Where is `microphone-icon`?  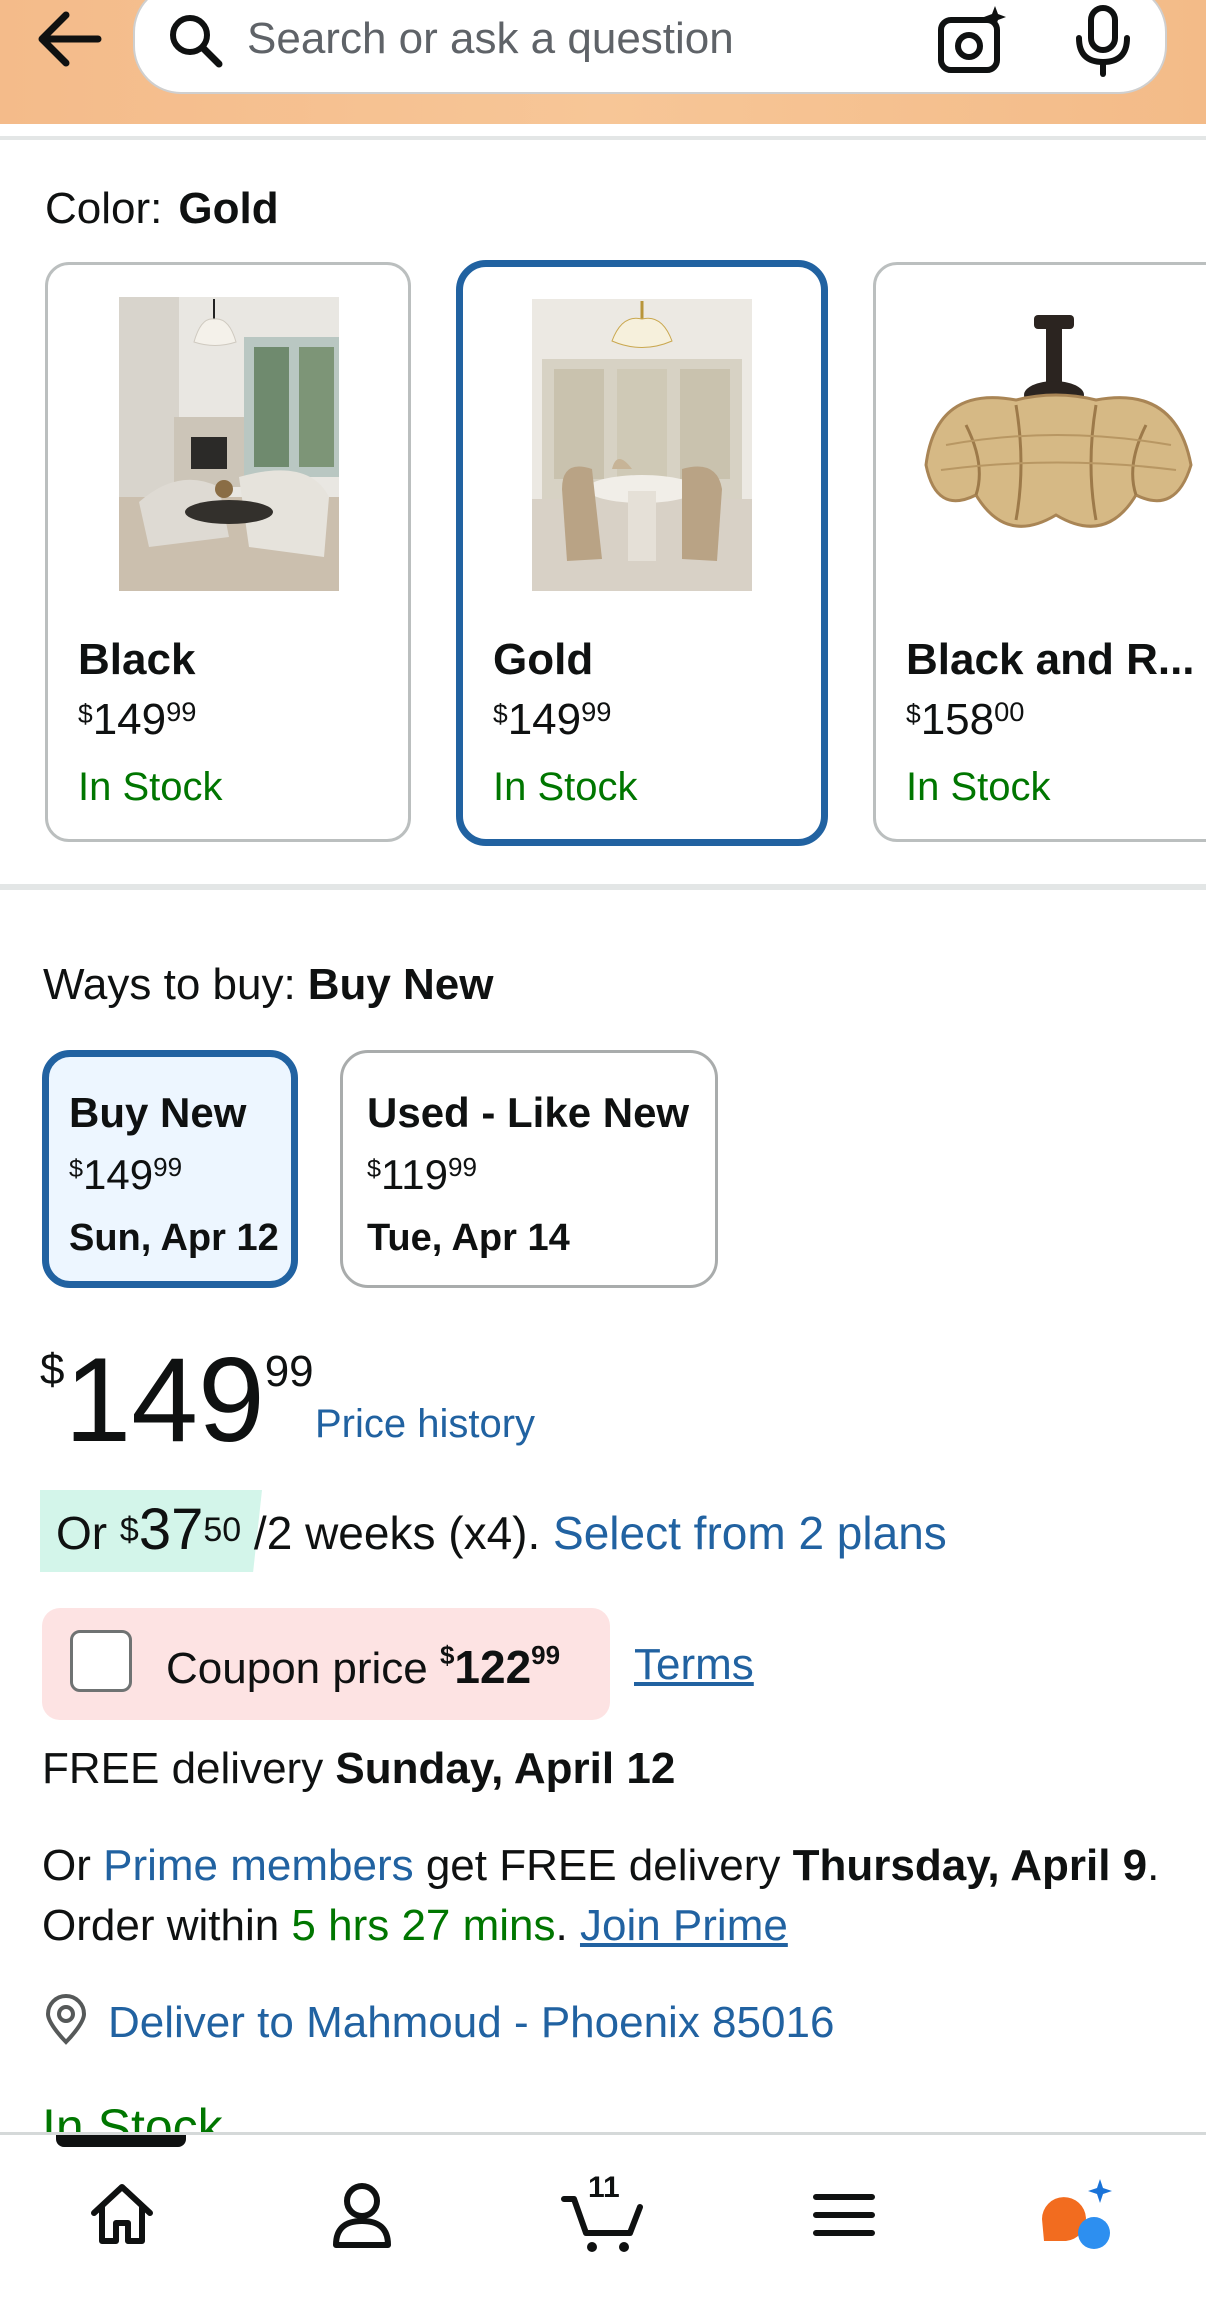
microphone-icon is located at coordinates (1103, 41).